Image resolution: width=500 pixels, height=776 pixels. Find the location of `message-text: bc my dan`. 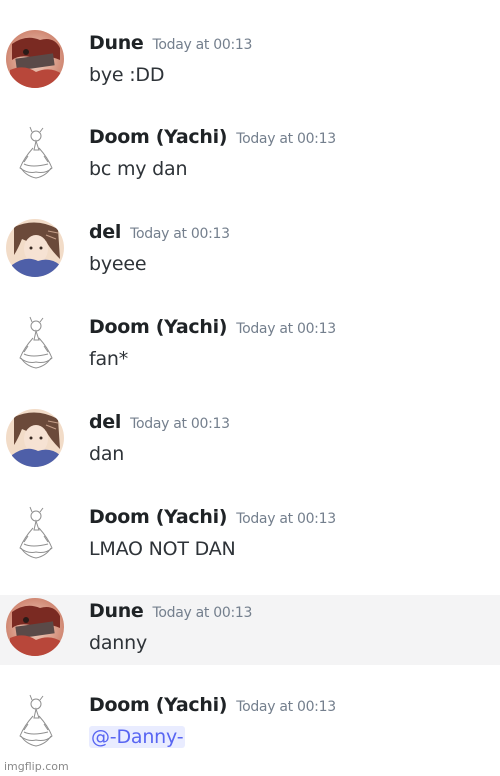

message-text: bc my dan is located at coordinates (138, 169).